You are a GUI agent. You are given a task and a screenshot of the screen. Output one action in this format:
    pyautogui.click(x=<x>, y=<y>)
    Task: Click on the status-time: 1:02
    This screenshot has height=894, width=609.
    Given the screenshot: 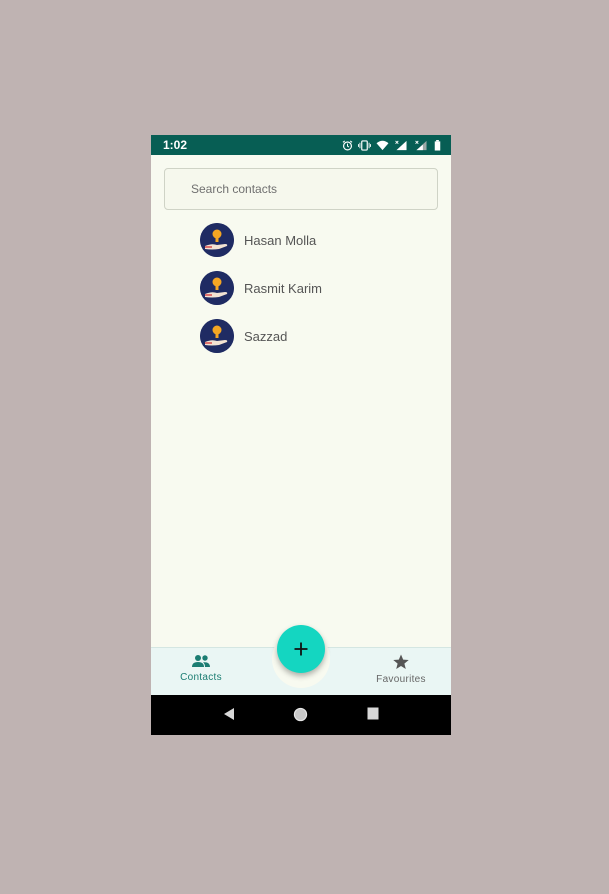 What is the action you would take?
    pyautogui.click(x=175, y=145)
    